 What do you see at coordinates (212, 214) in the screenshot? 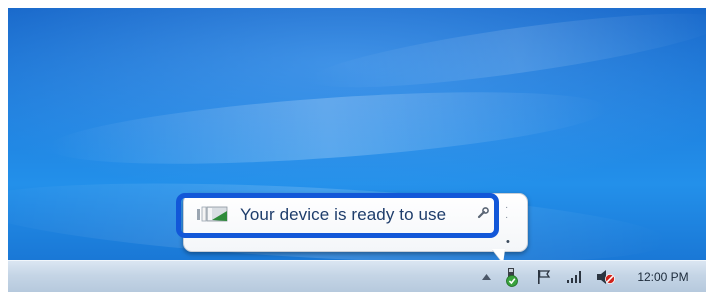
I see `usb-device-icon` at bounding box center [212, 214].